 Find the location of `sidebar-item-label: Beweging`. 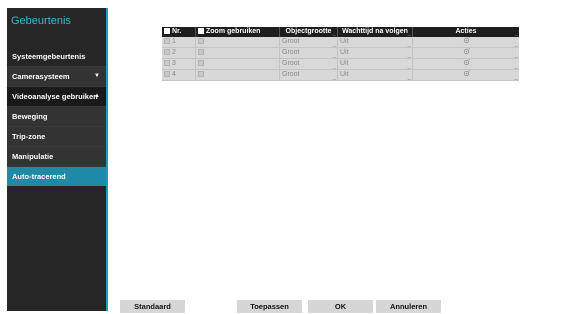

sidebar-item-label: Beweging is located at coordinates (30, 116).